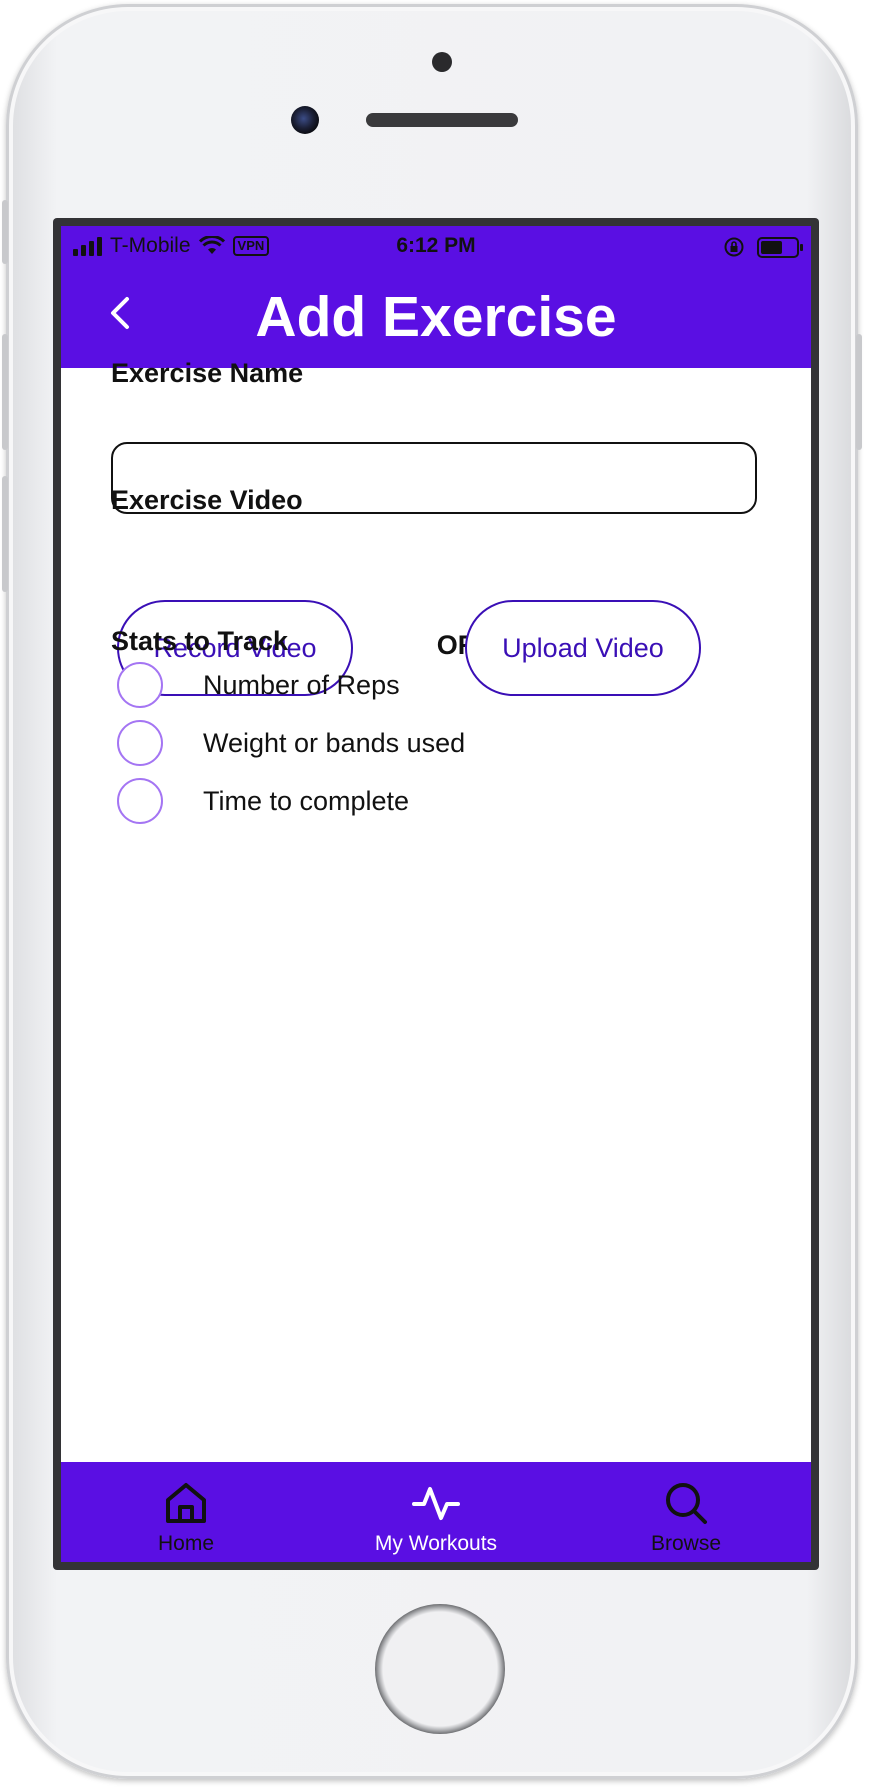  I want to click on tab-home: Home, so click(186, 1512).